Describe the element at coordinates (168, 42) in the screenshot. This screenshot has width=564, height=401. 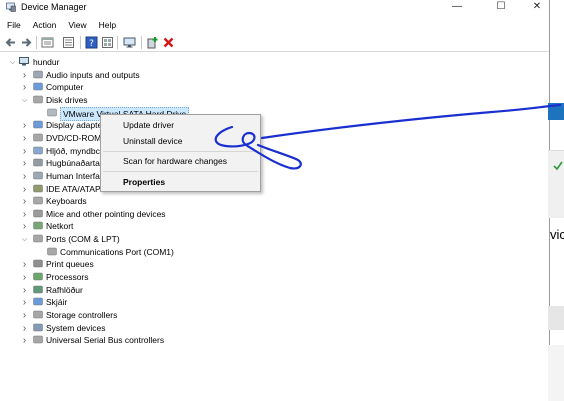
I see `uninstall-x-icon` at that location.